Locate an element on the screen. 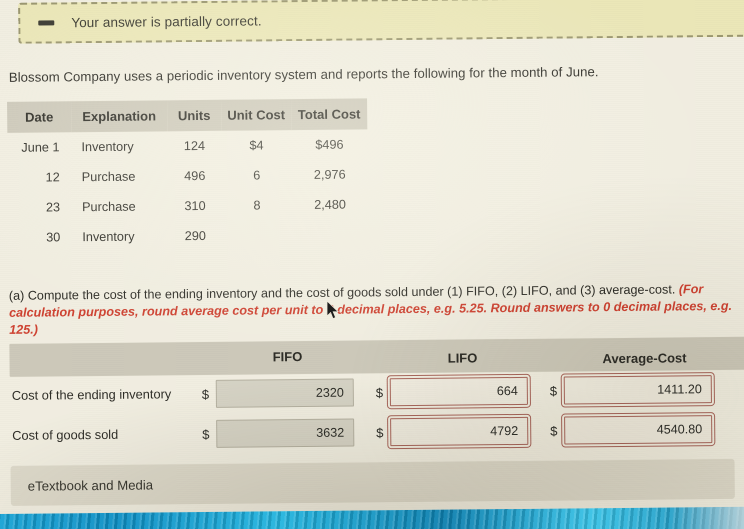 This screenshot has width=744, height=529. cell-total-cost: 2,480 is located at coordinates (330, 204).